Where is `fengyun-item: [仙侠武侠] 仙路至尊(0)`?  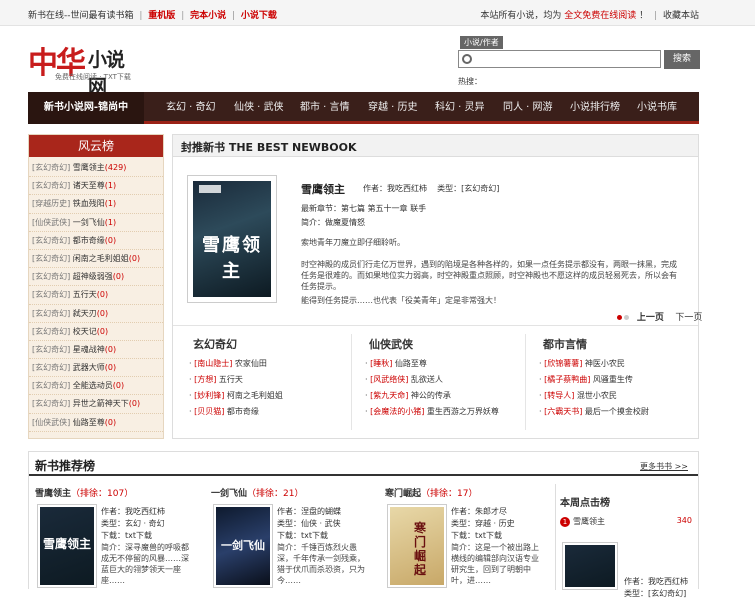
fengyun-item: [仙侠武侠] 仙路至尊(0) is located at coordinates (96, 423).